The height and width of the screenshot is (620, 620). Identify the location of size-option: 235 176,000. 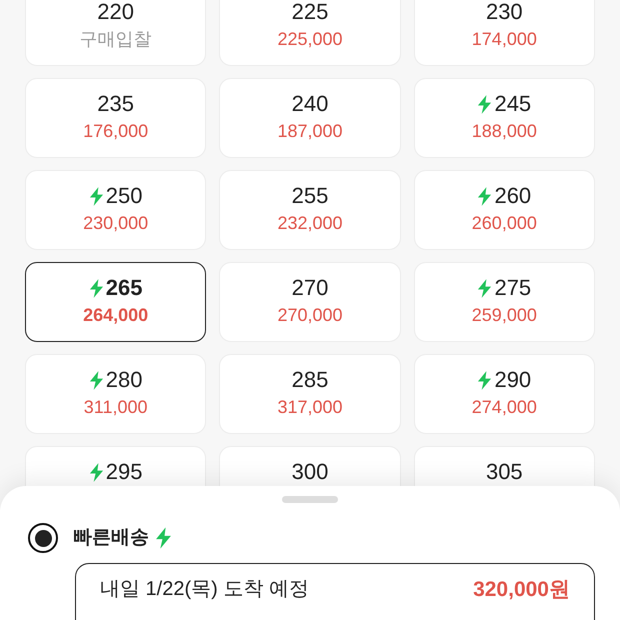
(115, 118).